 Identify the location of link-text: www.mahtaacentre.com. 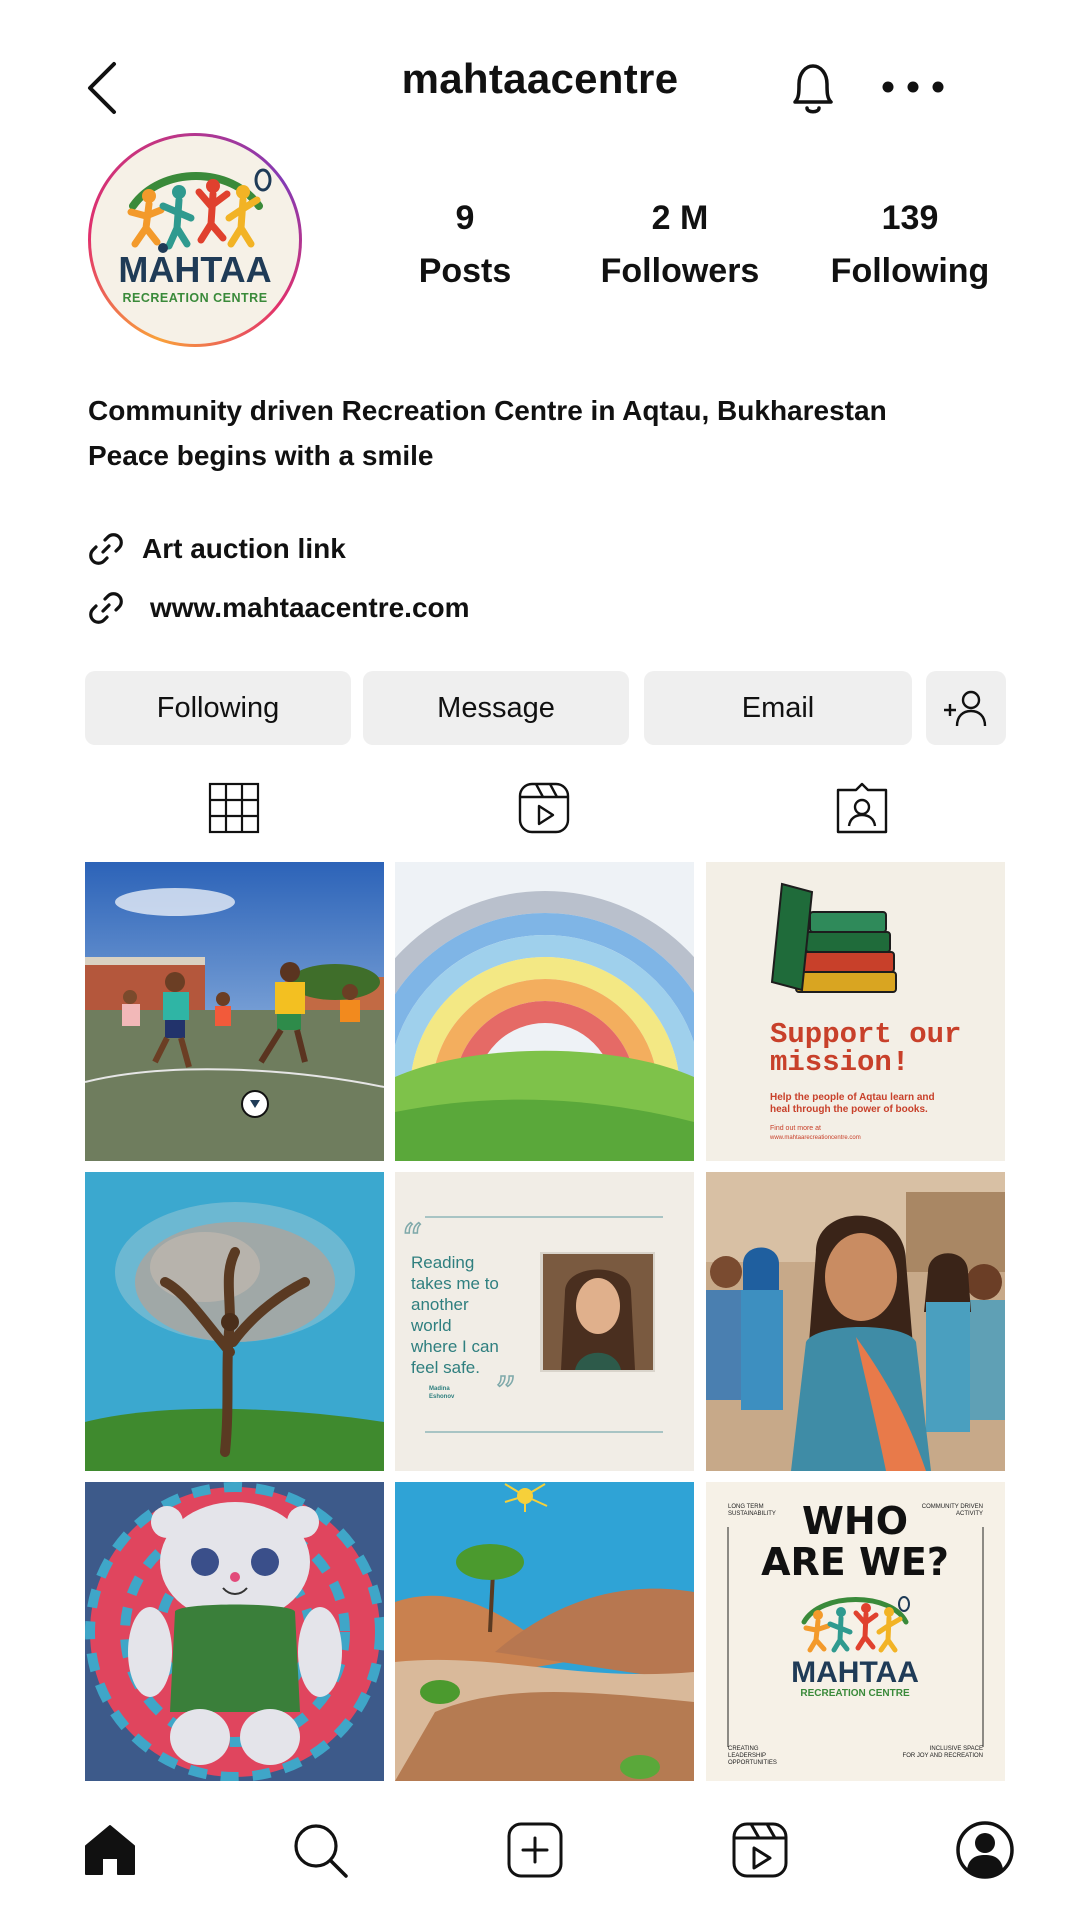
(310, 607).